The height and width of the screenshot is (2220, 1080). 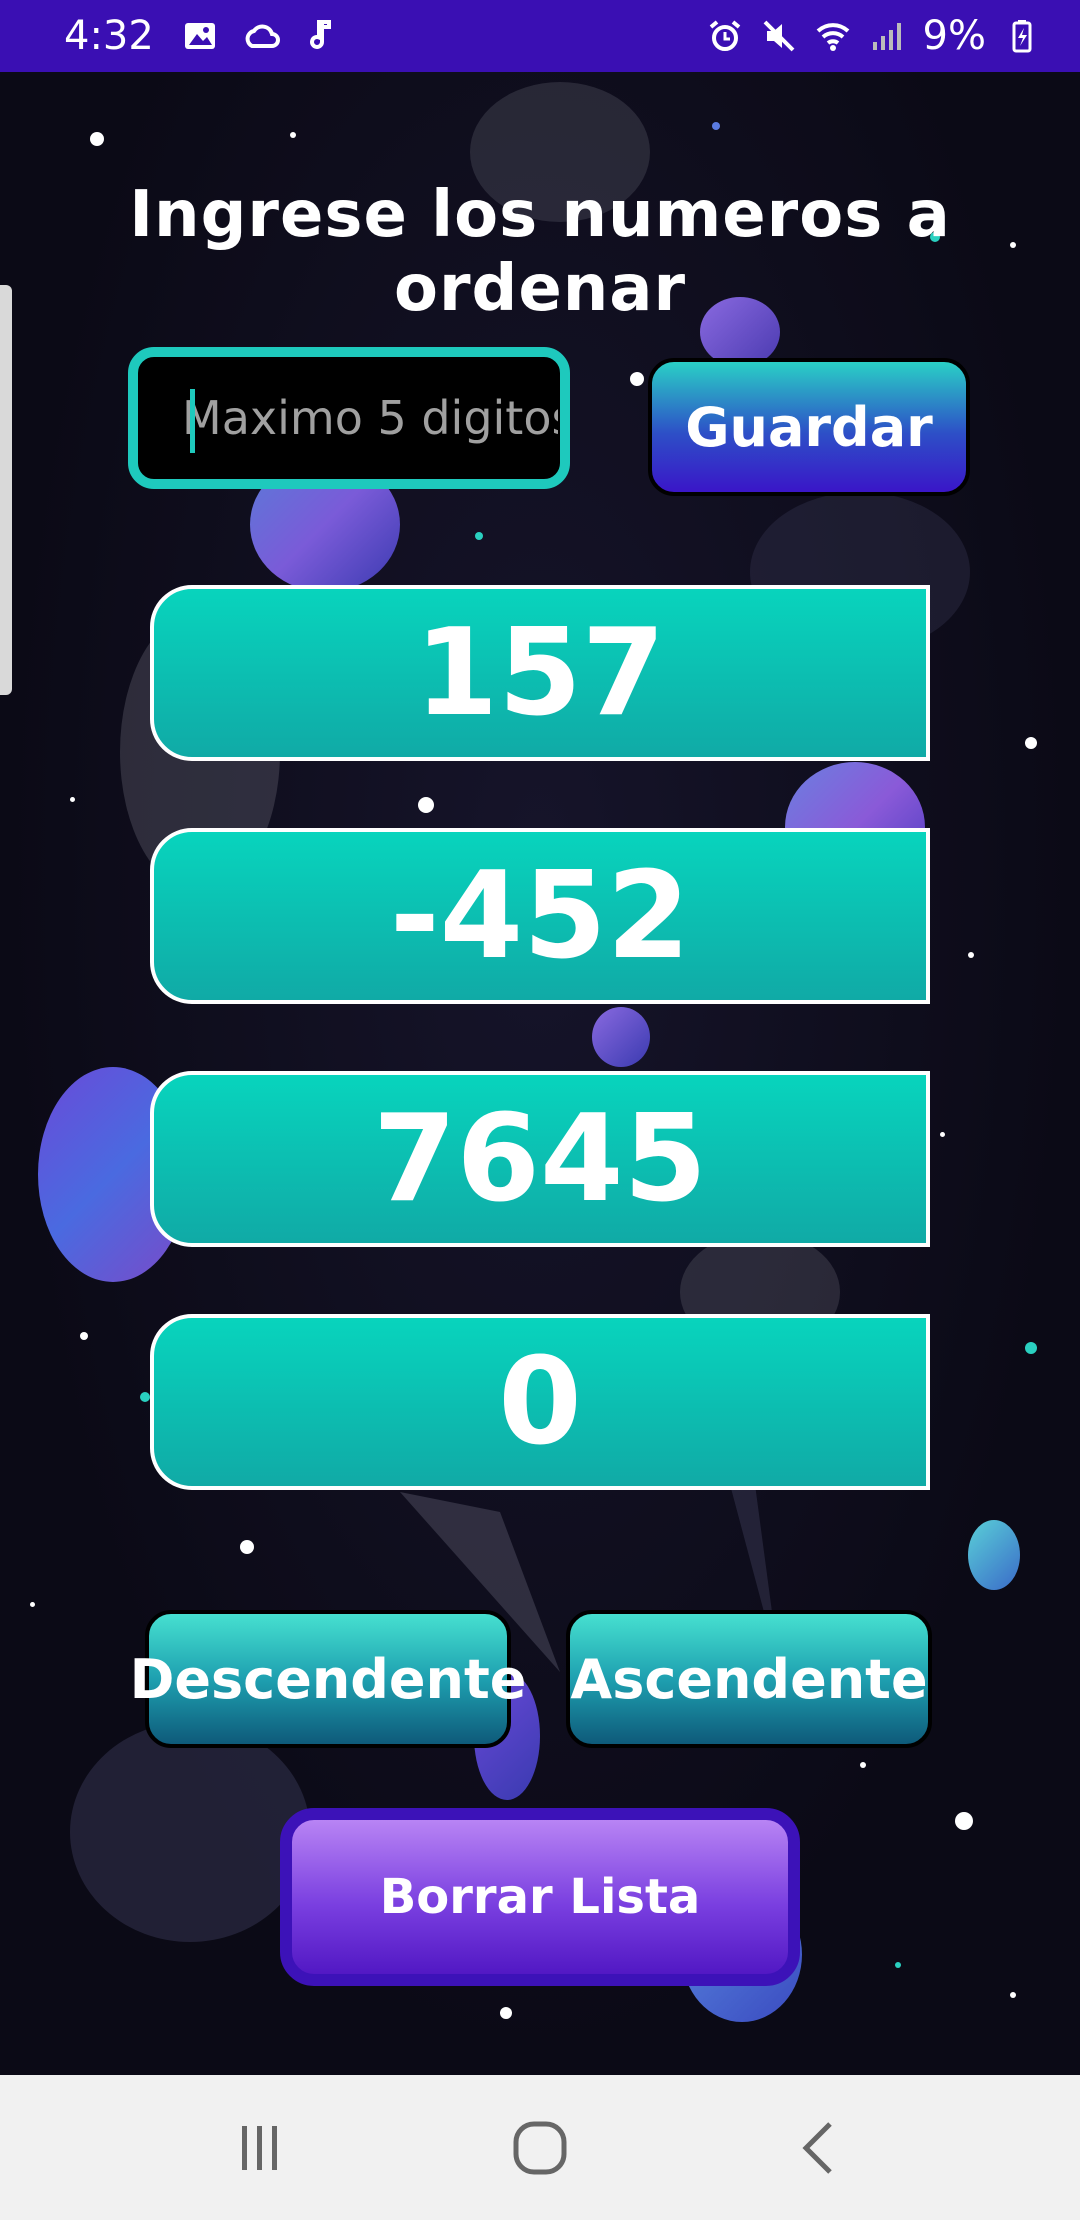 What do you see at coordinates (192, 421) in the screenshot?
I see `text-cursor` at bounding box center [192, 421].